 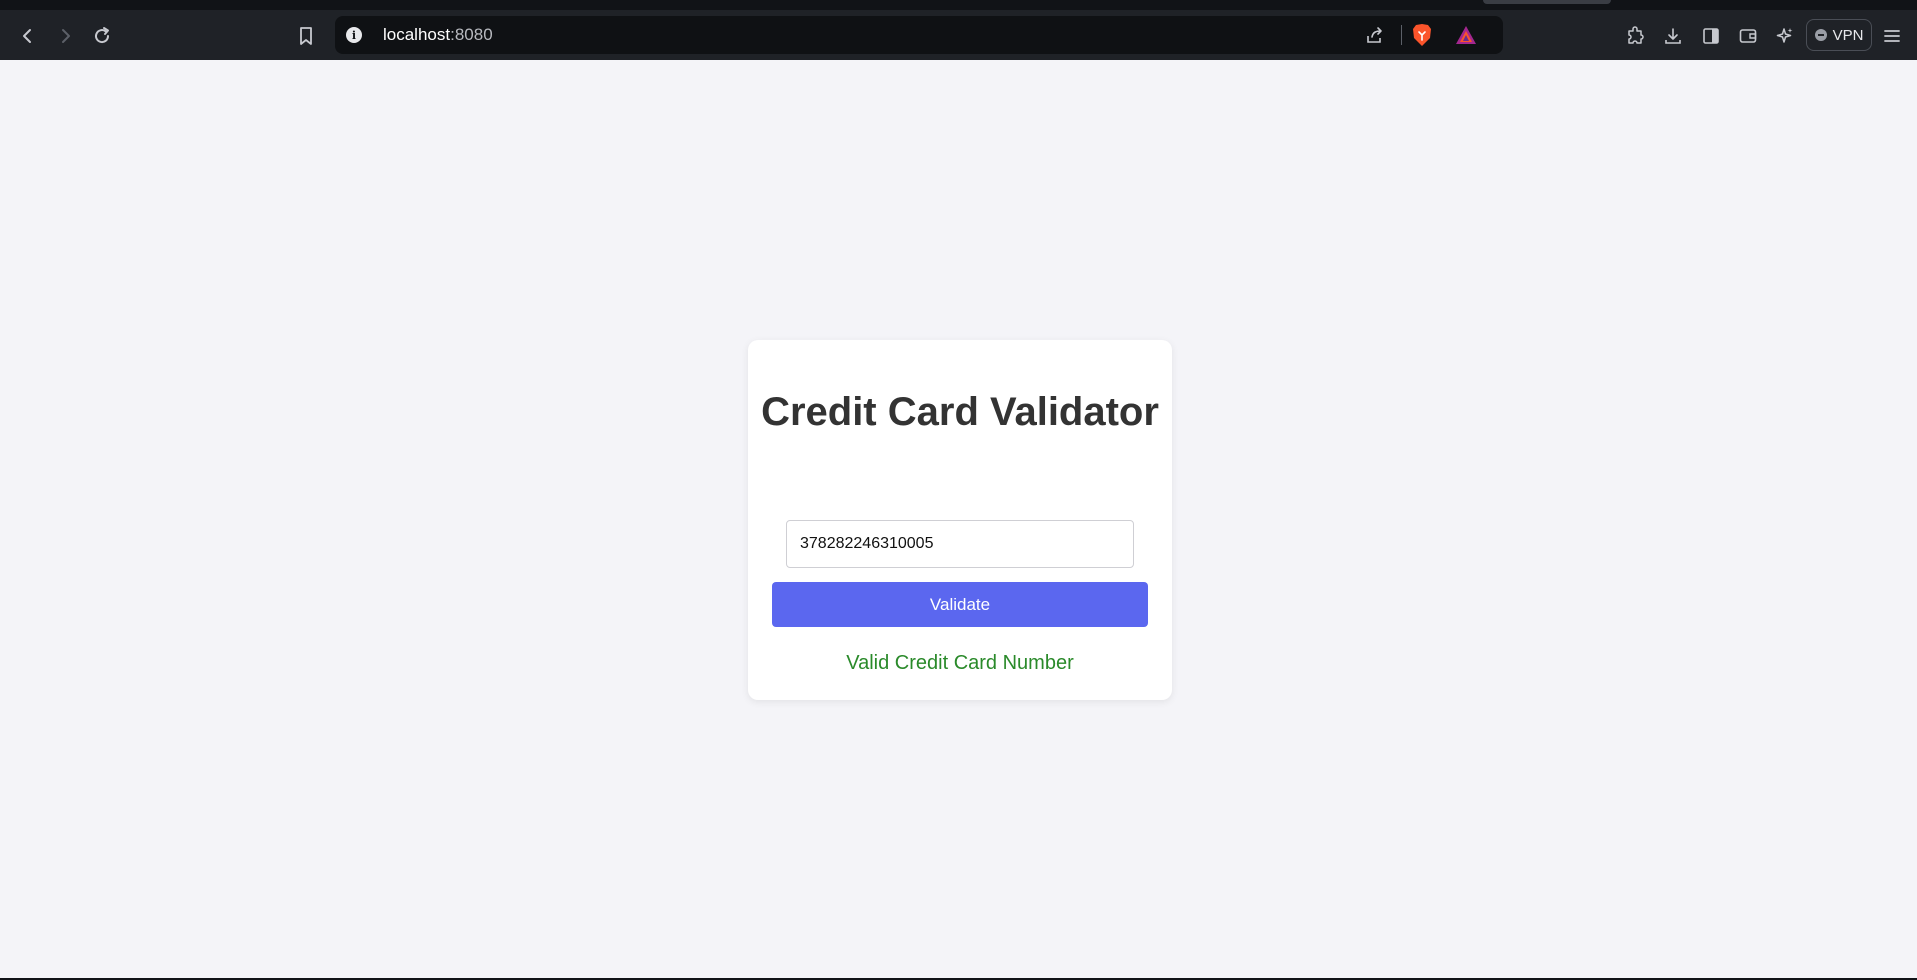 I want to click on browser-toolbar: i localhost:8080 VPN, so click(x=958, y=35).